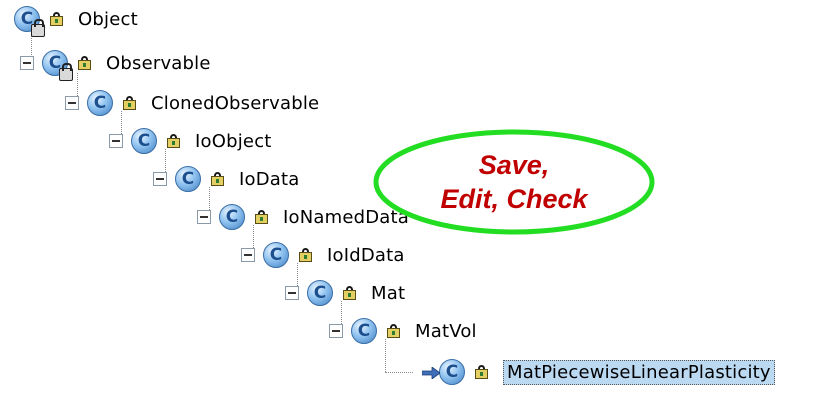  I want to click on node-label: MatVol, so click(446, 331).